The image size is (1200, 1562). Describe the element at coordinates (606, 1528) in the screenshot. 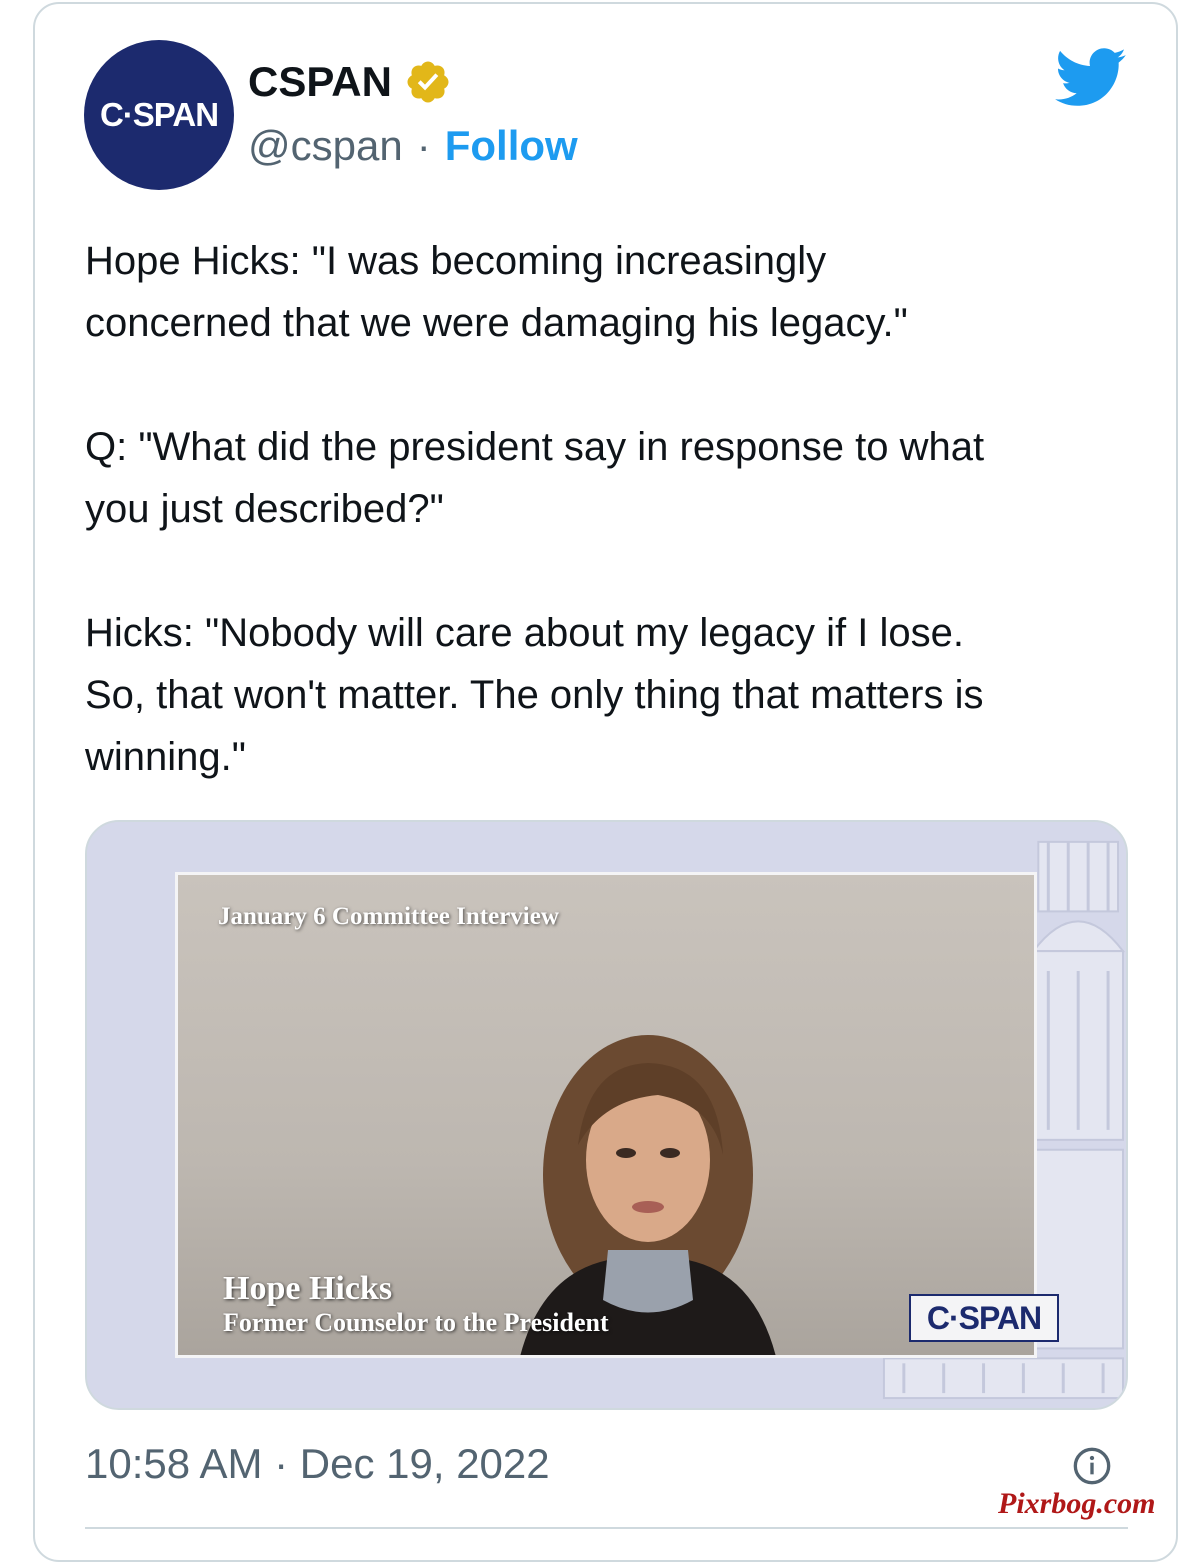

I see `footer-divider` at that location.